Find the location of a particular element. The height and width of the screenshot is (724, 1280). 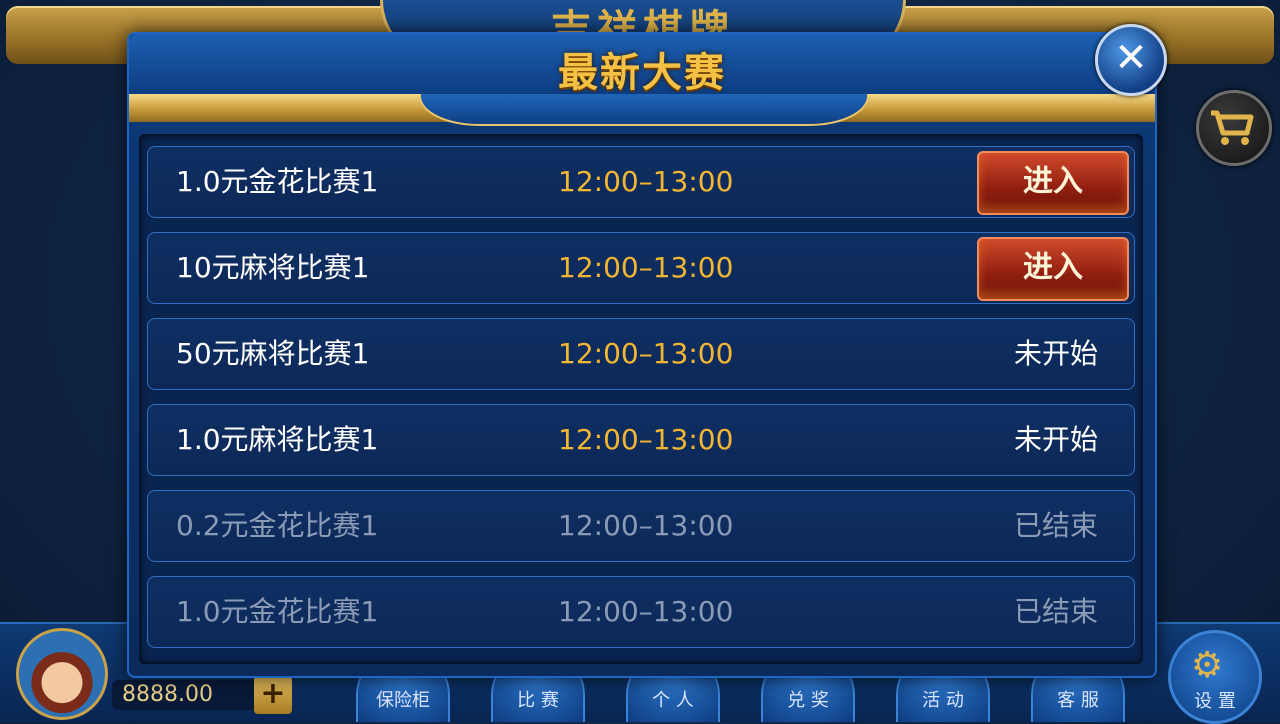

add-funds-button: + is located at coordinates (273, 695).